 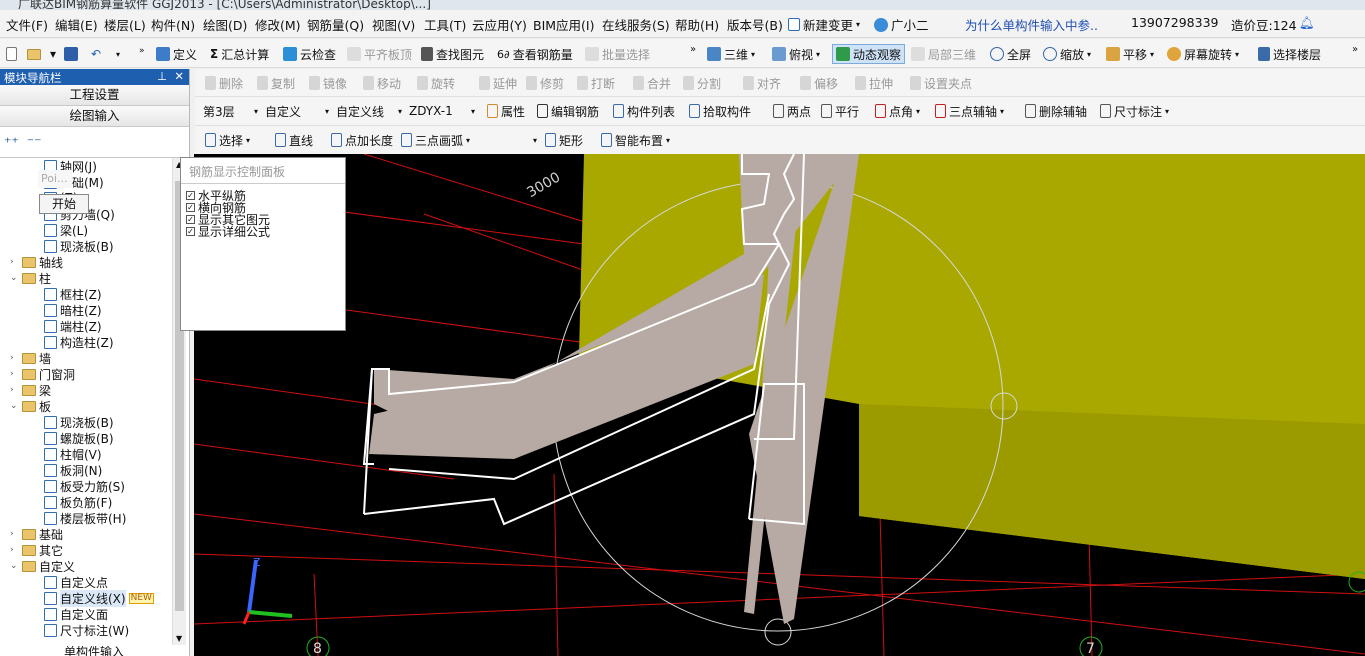 I want to click on edit-tool-10: 对齐, so click(x=762, y=83).